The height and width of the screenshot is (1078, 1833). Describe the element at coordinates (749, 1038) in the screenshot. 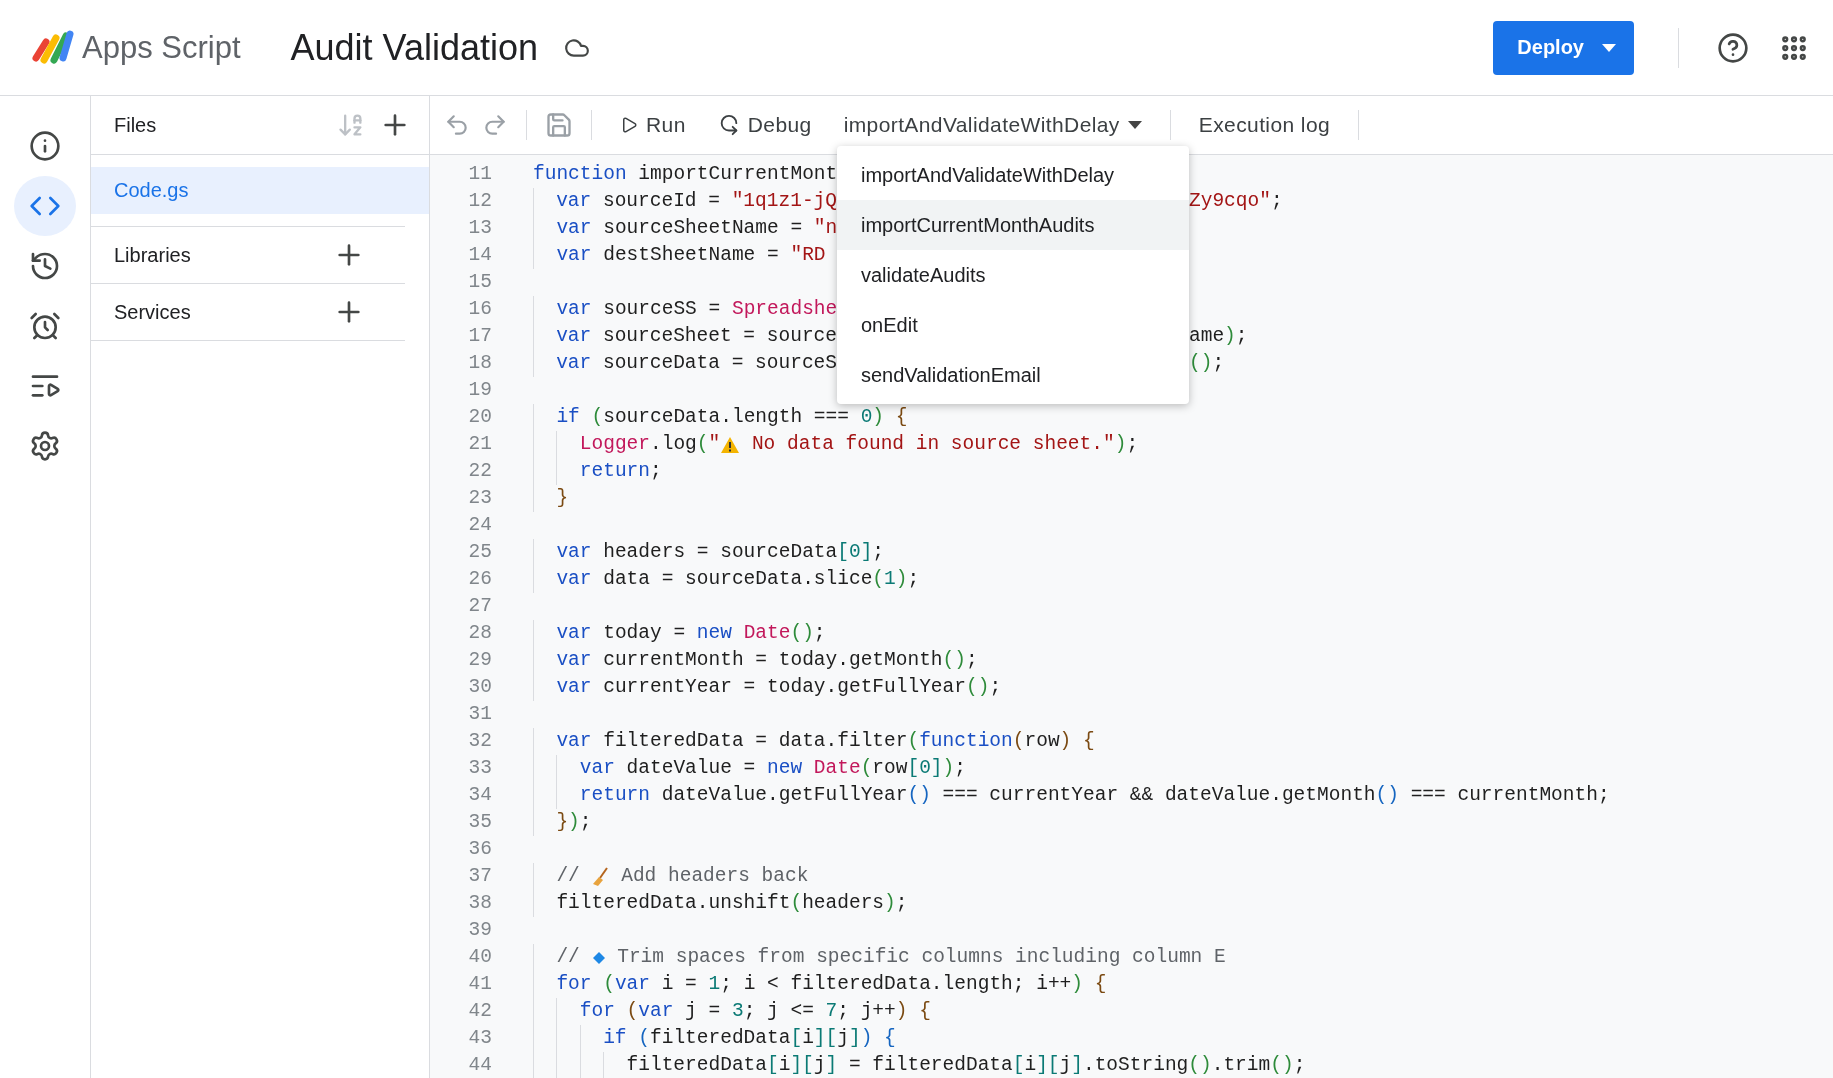

I see `code-text: if (filteredData[i][j]) {` at that location.